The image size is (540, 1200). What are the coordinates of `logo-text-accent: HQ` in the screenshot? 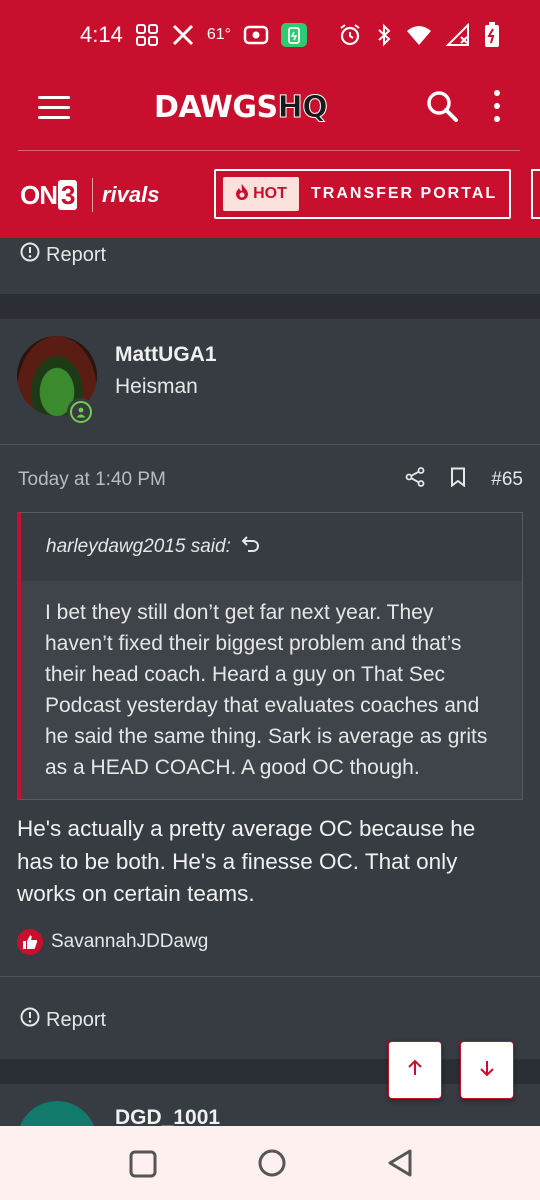 It's located at (302, 108).